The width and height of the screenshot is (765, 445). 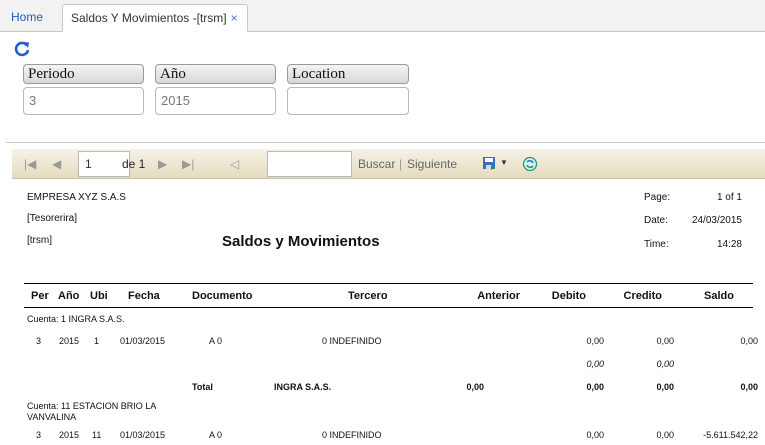 I want to click on tab-report-label: Saldos Y Movimientos -[trsm], so click(x=149, y=18).